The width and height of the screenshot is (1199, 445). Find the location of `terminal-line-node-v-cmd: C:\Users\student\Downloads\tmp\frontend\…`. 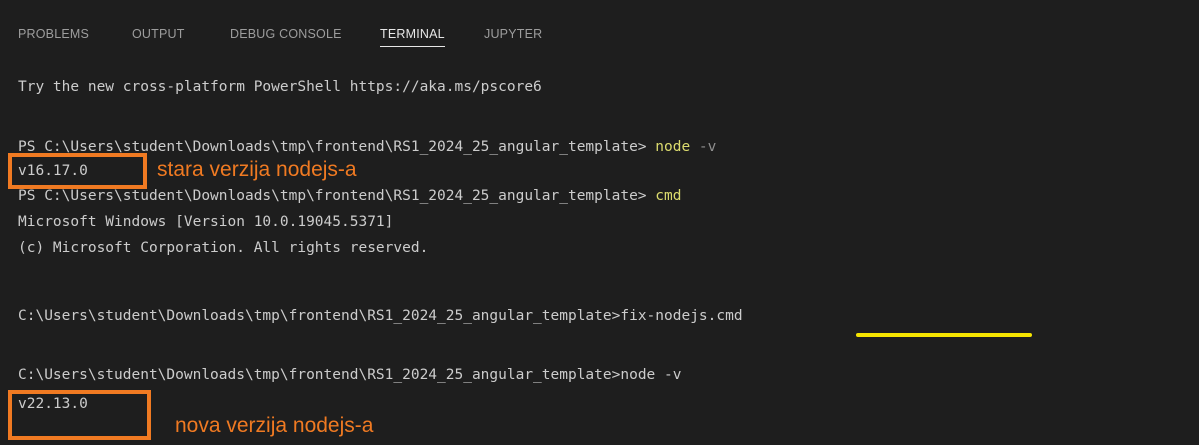

terminal-line-node-v-cmd: C:\Users\student\Downloads\tmp\frontend\… is located at coordinates (349, 375).